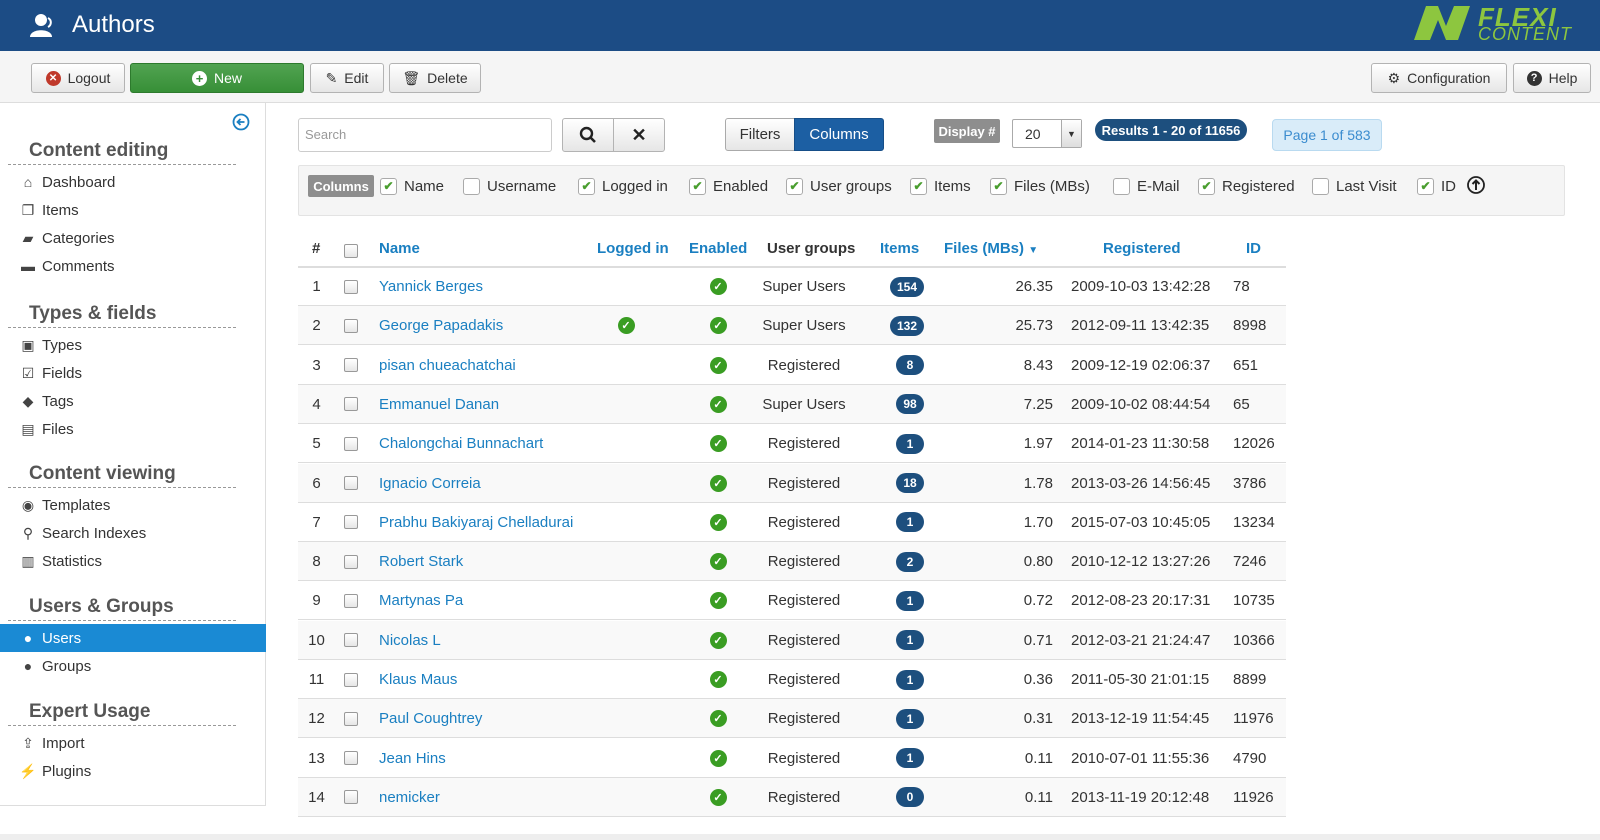 This screenshot has height=840, width=1600. I want to click on items-count-cell: 132, so click(891, 325).